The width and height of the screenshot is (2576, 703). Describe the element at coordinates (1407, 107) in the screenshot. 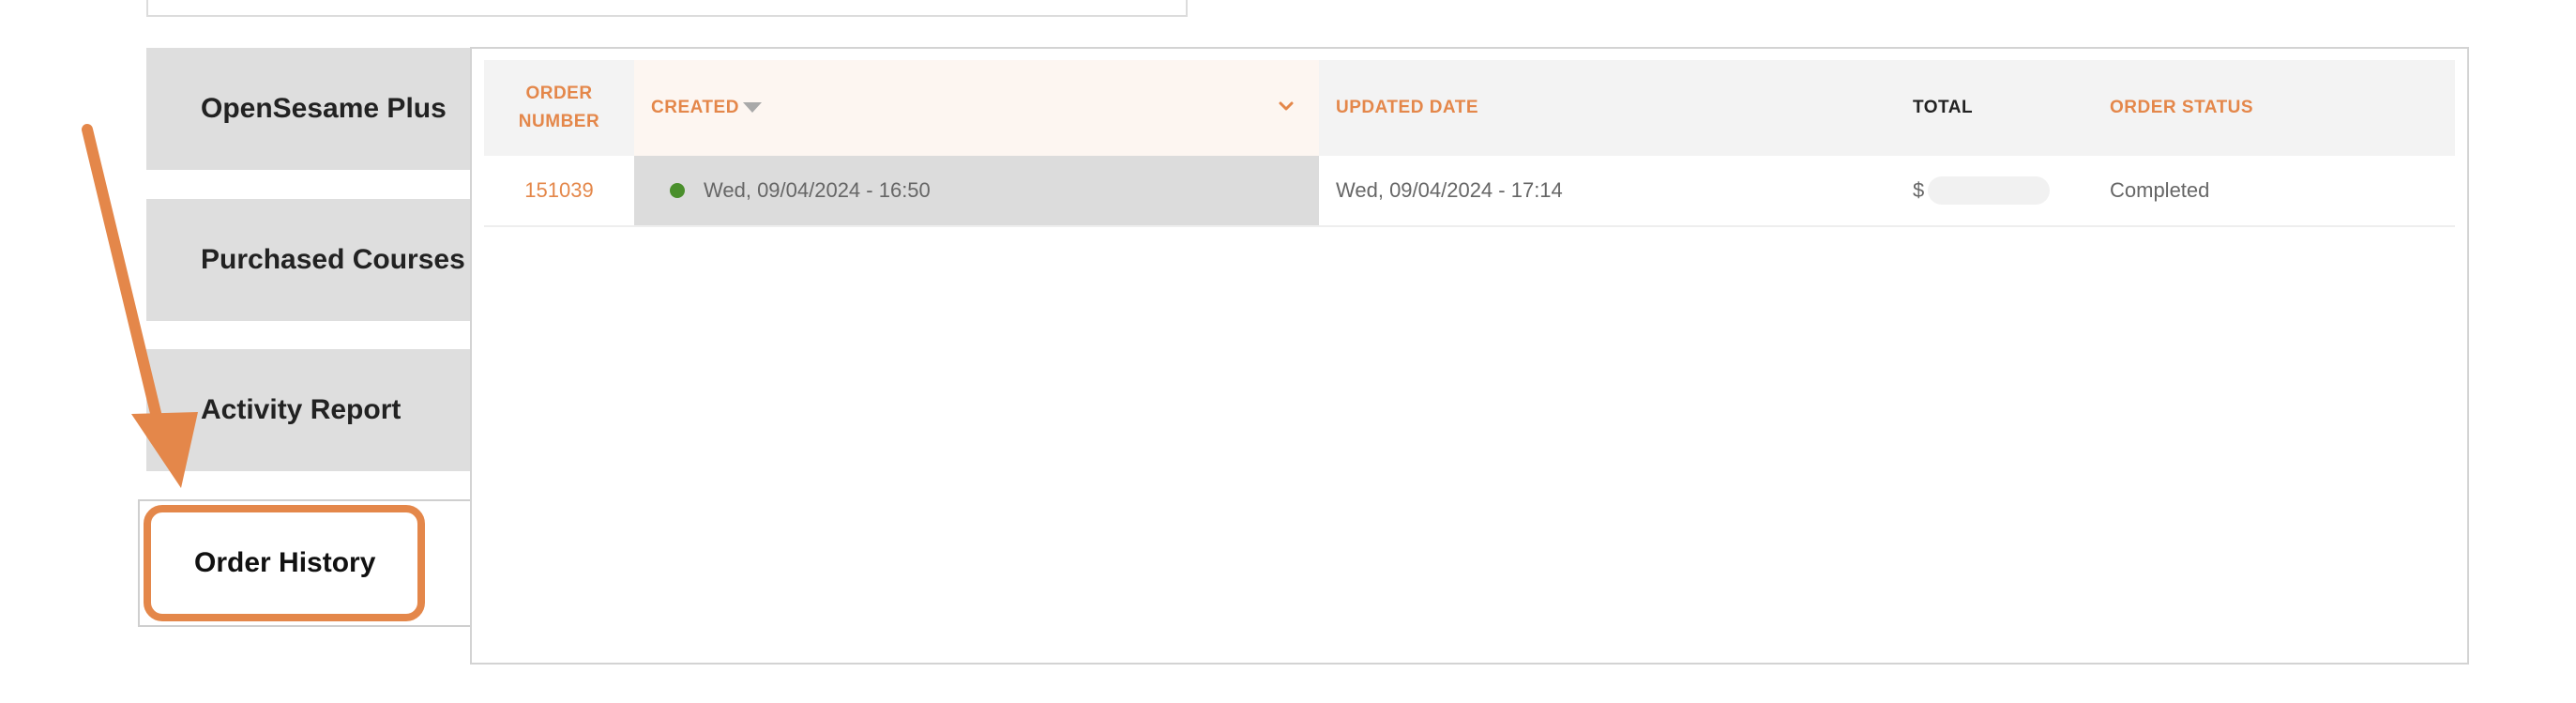

I see `column-header-label: UPDATED DATE` at that location.